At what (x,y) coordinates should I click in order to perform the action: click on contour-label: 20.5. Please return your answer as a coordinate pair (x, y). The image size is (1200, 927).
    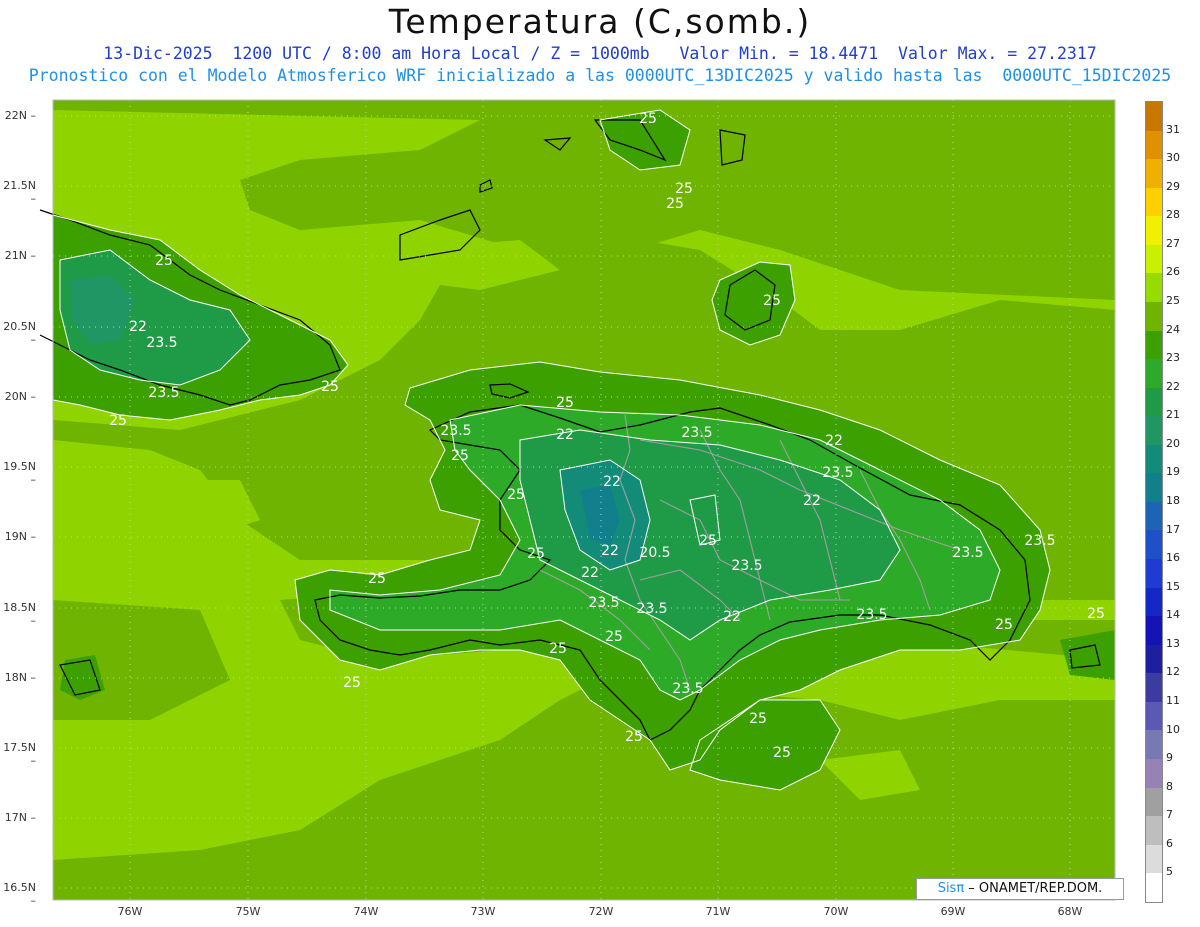
    Looking at the image, I should click on (654, 553).